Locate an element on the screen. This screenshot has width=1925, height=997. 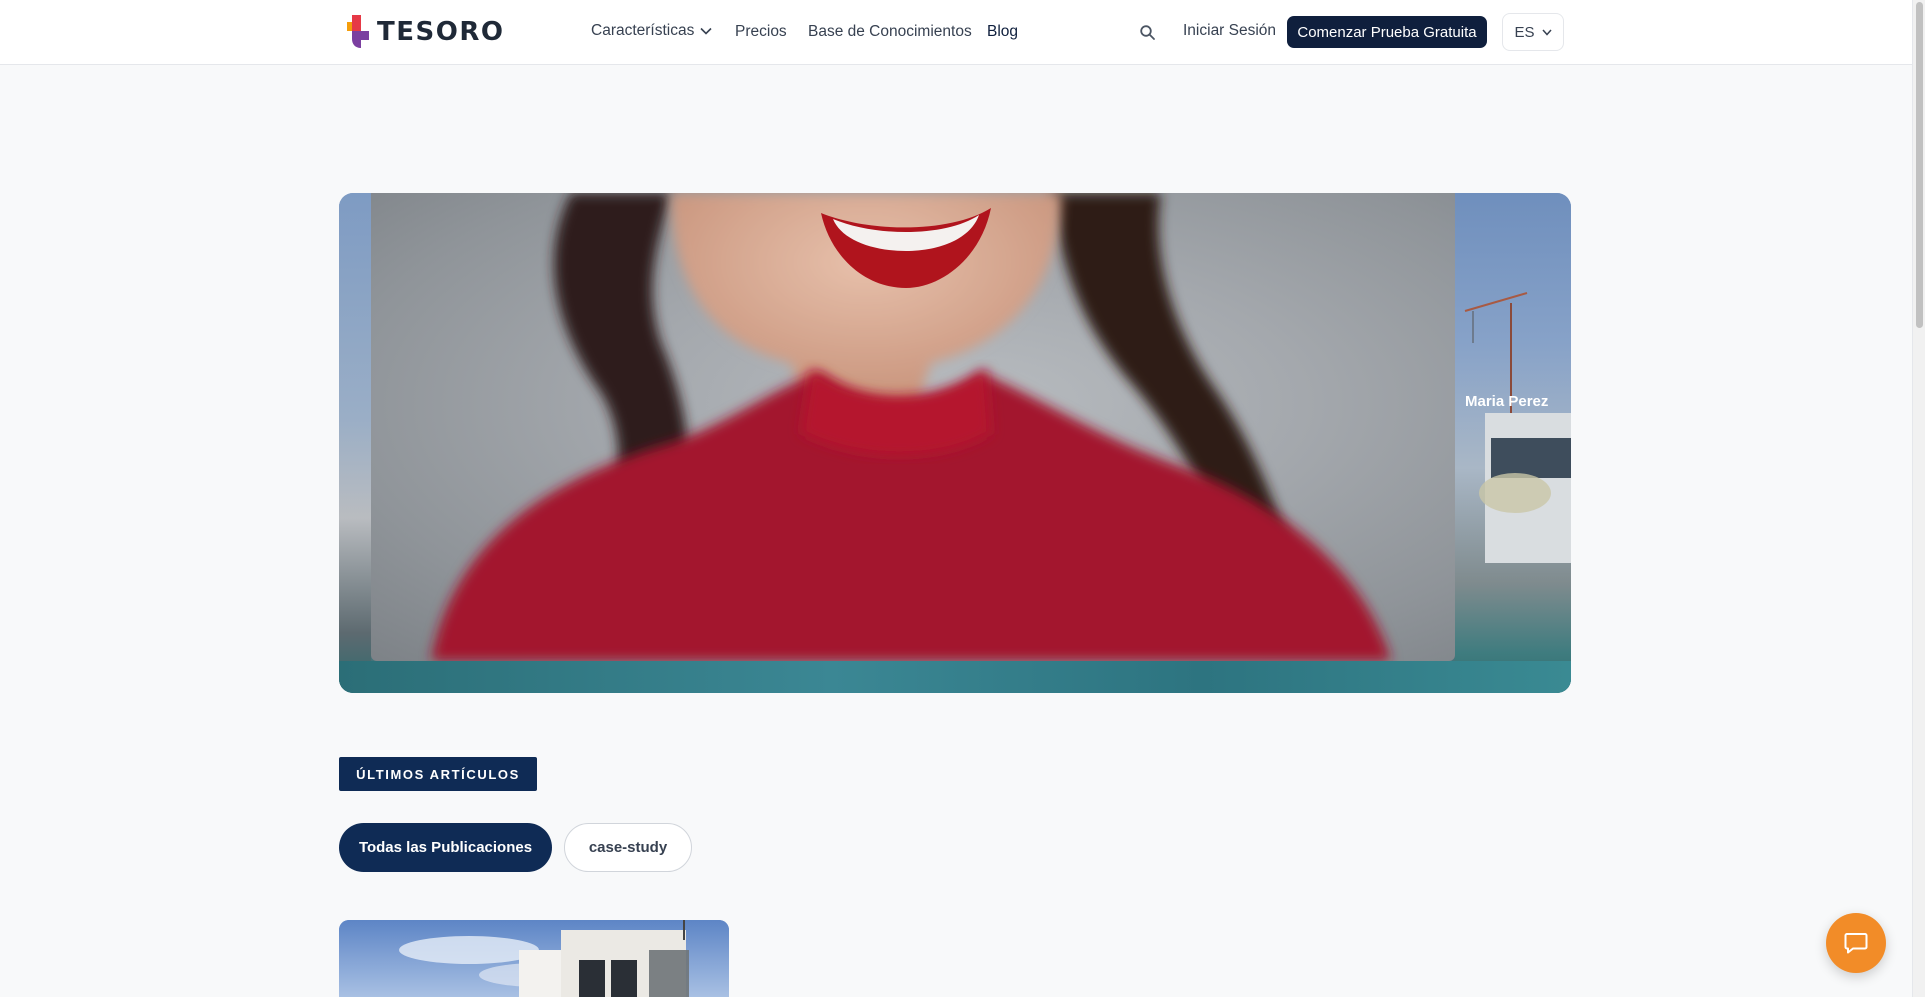
language-label: ES is located at coordinates (1524, 32).